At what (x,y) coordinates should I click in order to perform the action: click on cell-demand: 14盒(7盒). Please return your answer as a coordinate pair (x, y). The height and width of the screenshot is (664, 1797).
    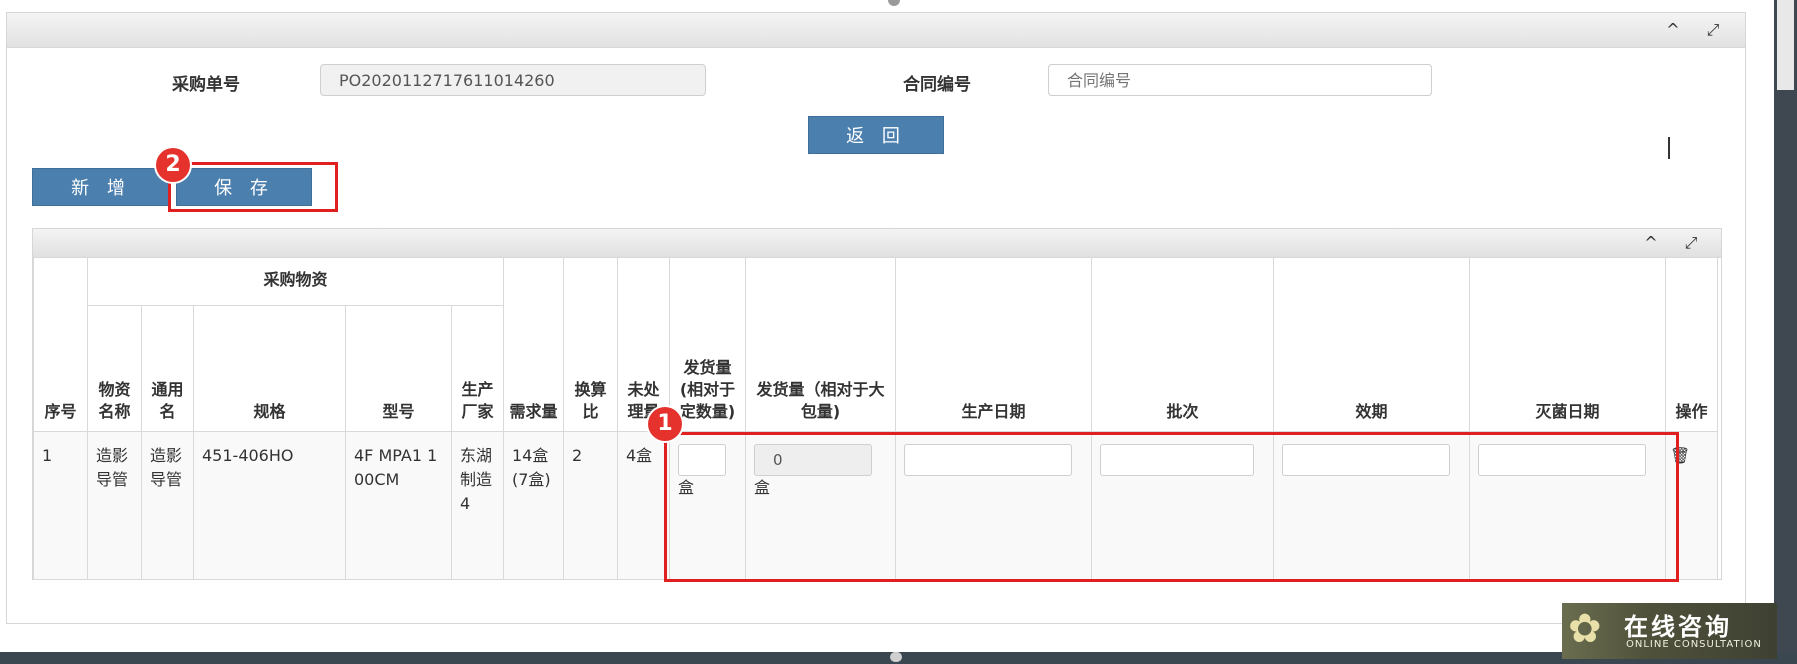
    Looking at the image, I should click on (533, 505).